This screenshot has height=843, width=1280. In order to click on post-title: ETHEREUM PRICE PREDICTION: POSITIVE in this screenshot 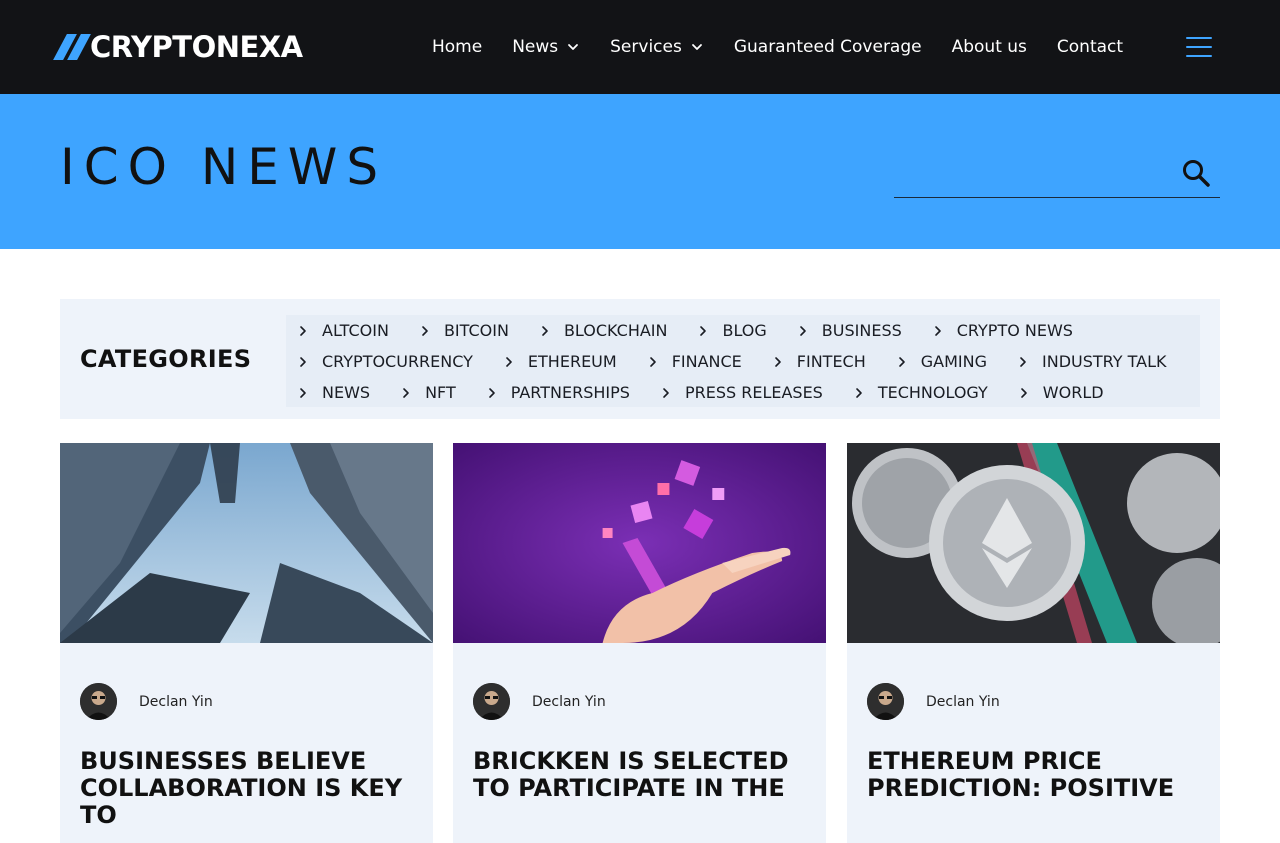, I will do `click(1033, 775)`.